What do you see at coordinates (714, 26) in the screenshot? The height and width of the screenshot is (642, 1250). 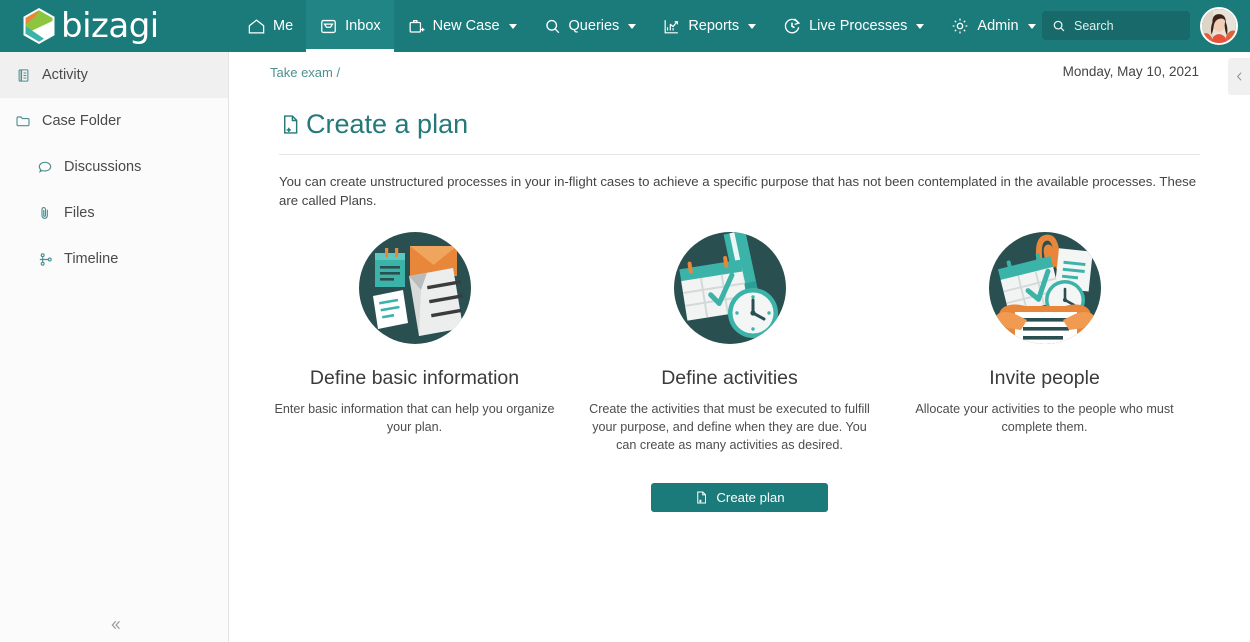 I see `nav-item-reports-label: Reports` at bounding box center [714, 26].